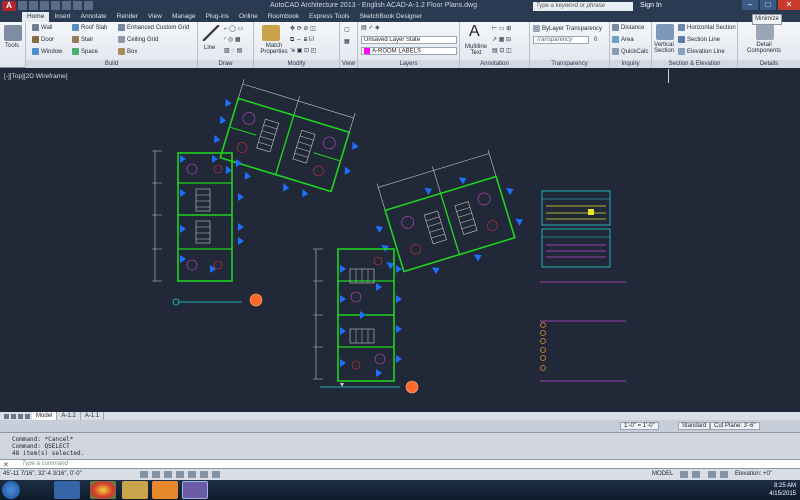  What do you see at coordinates (712, 474) in the screenshot?
I see `pan-icon` at bounding box center [712, 474].